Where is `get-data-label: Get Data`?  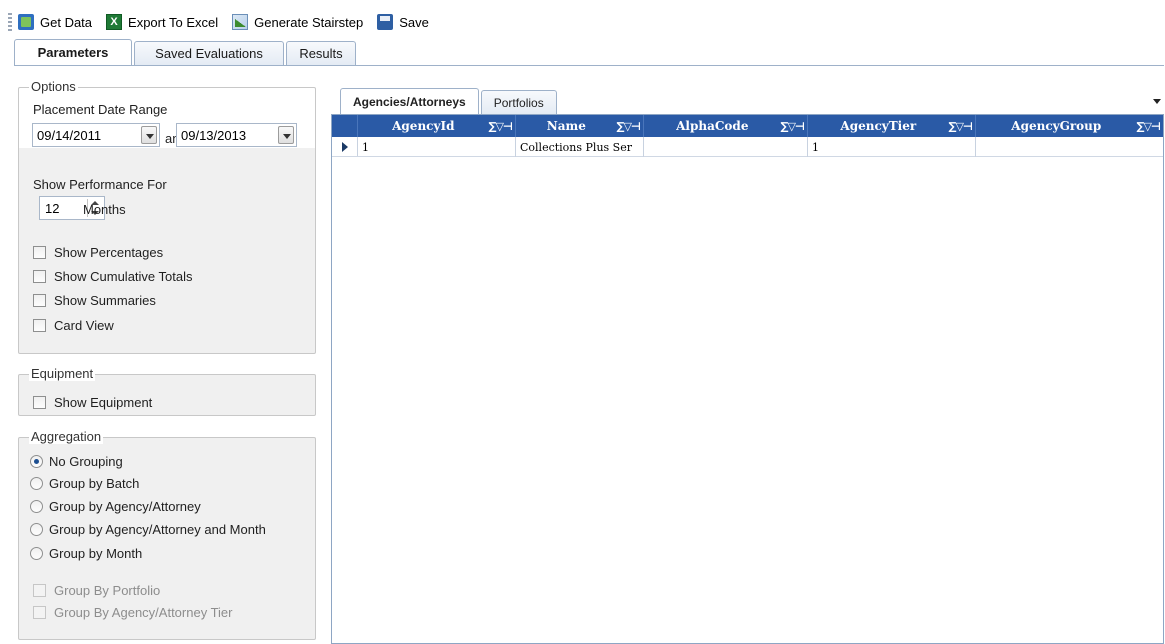 get-data-label: Get Data is located at coordinates (66, 22).